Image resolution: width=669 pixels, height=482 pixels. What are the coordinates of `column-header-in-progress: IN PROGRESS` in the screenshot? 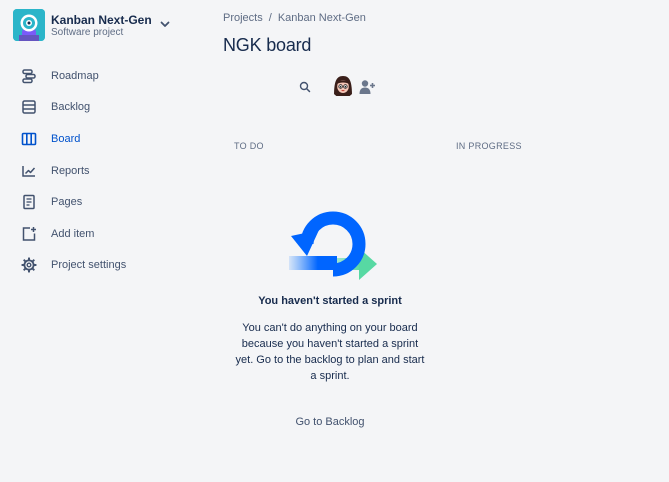 It's located at (489, 146).